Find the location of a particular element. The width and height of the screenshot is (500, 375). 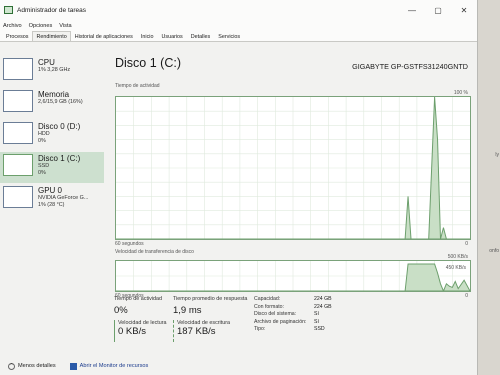

write-speed-box: Velocidad de escritura 187 KB/s is located at coordinates (201, 331).